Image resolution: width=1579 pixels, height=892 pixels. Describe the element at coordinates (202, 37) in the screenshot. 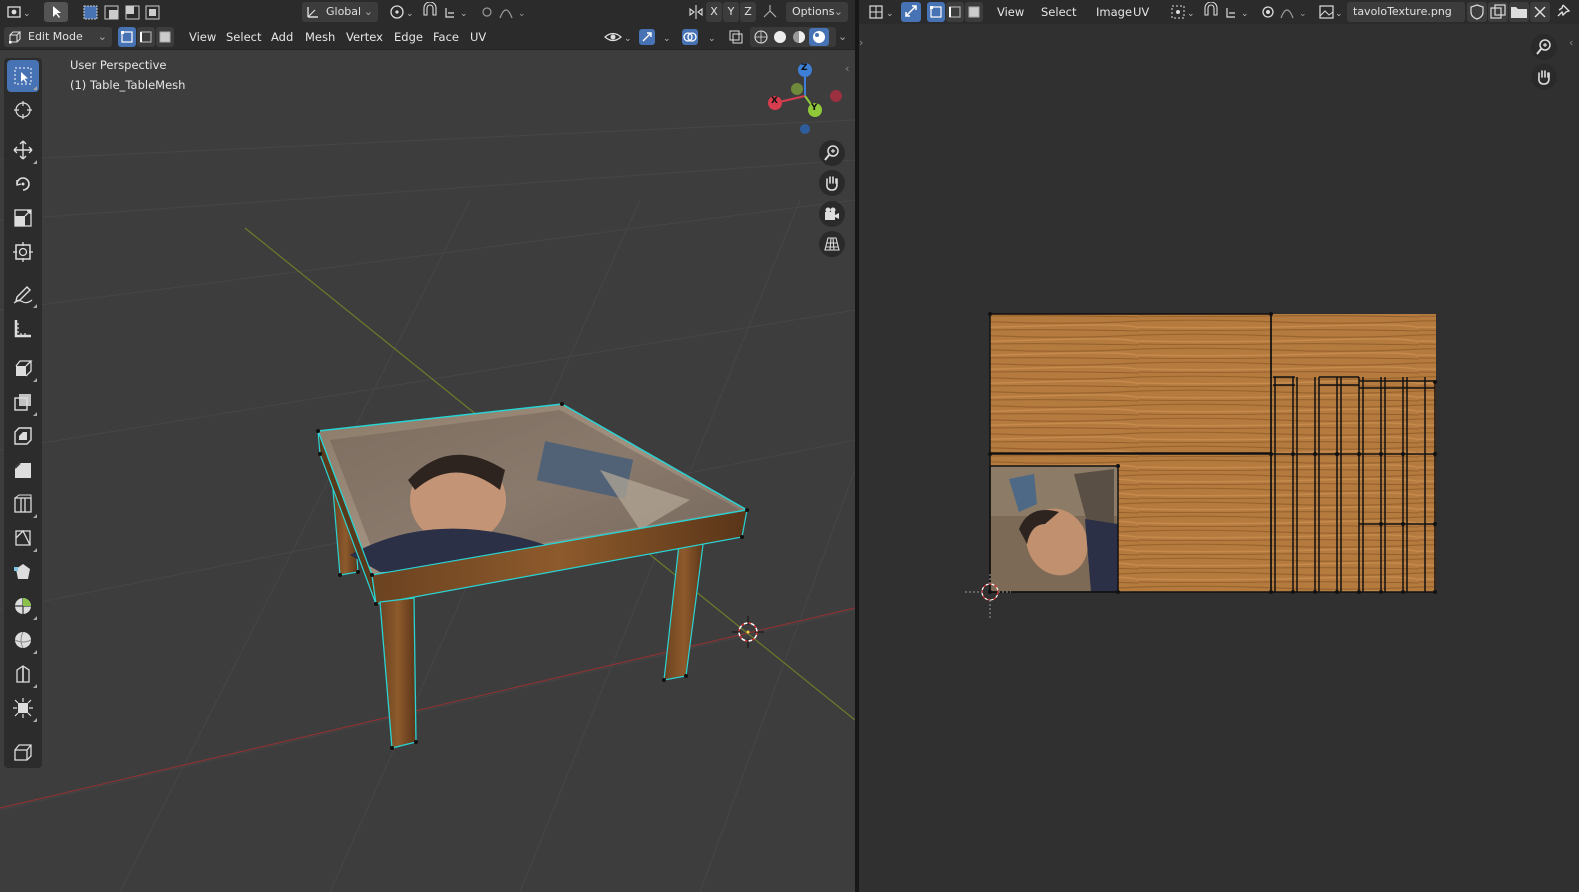

I see `menu-view: View` at that location.